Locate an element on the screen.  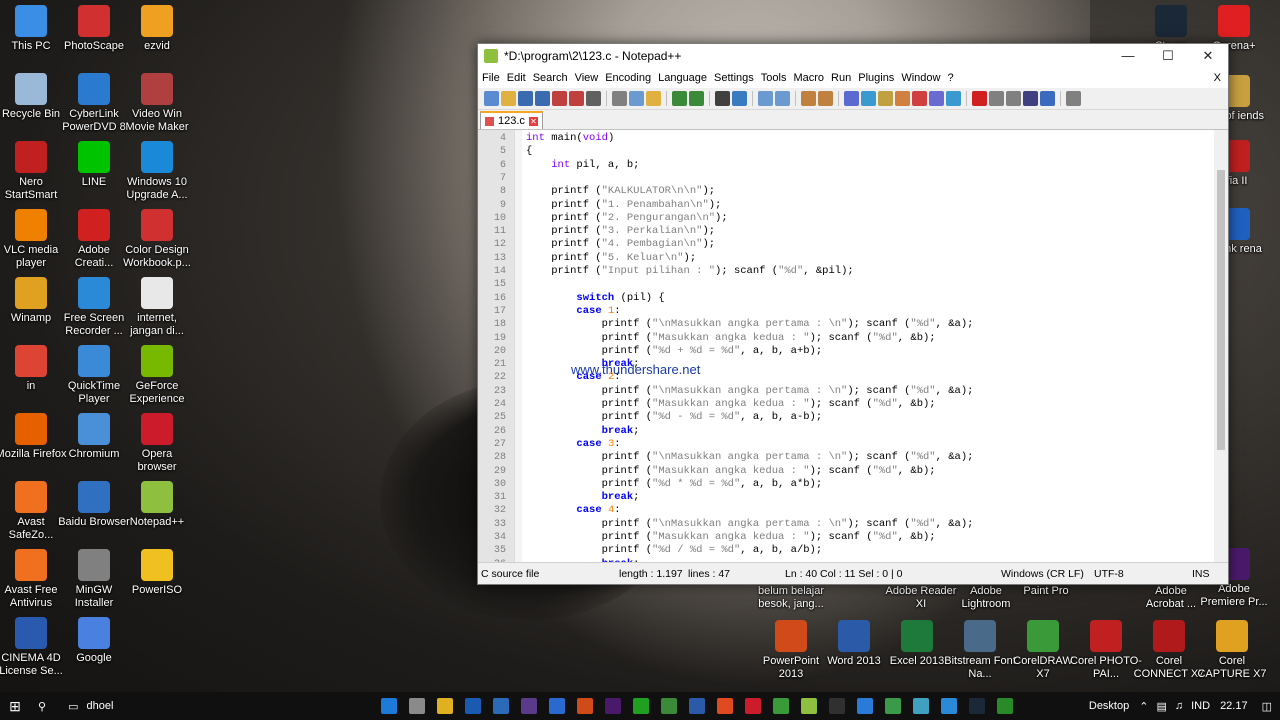
desktop-icon-16: QuickTime Player is located at coordinates (94, 375).